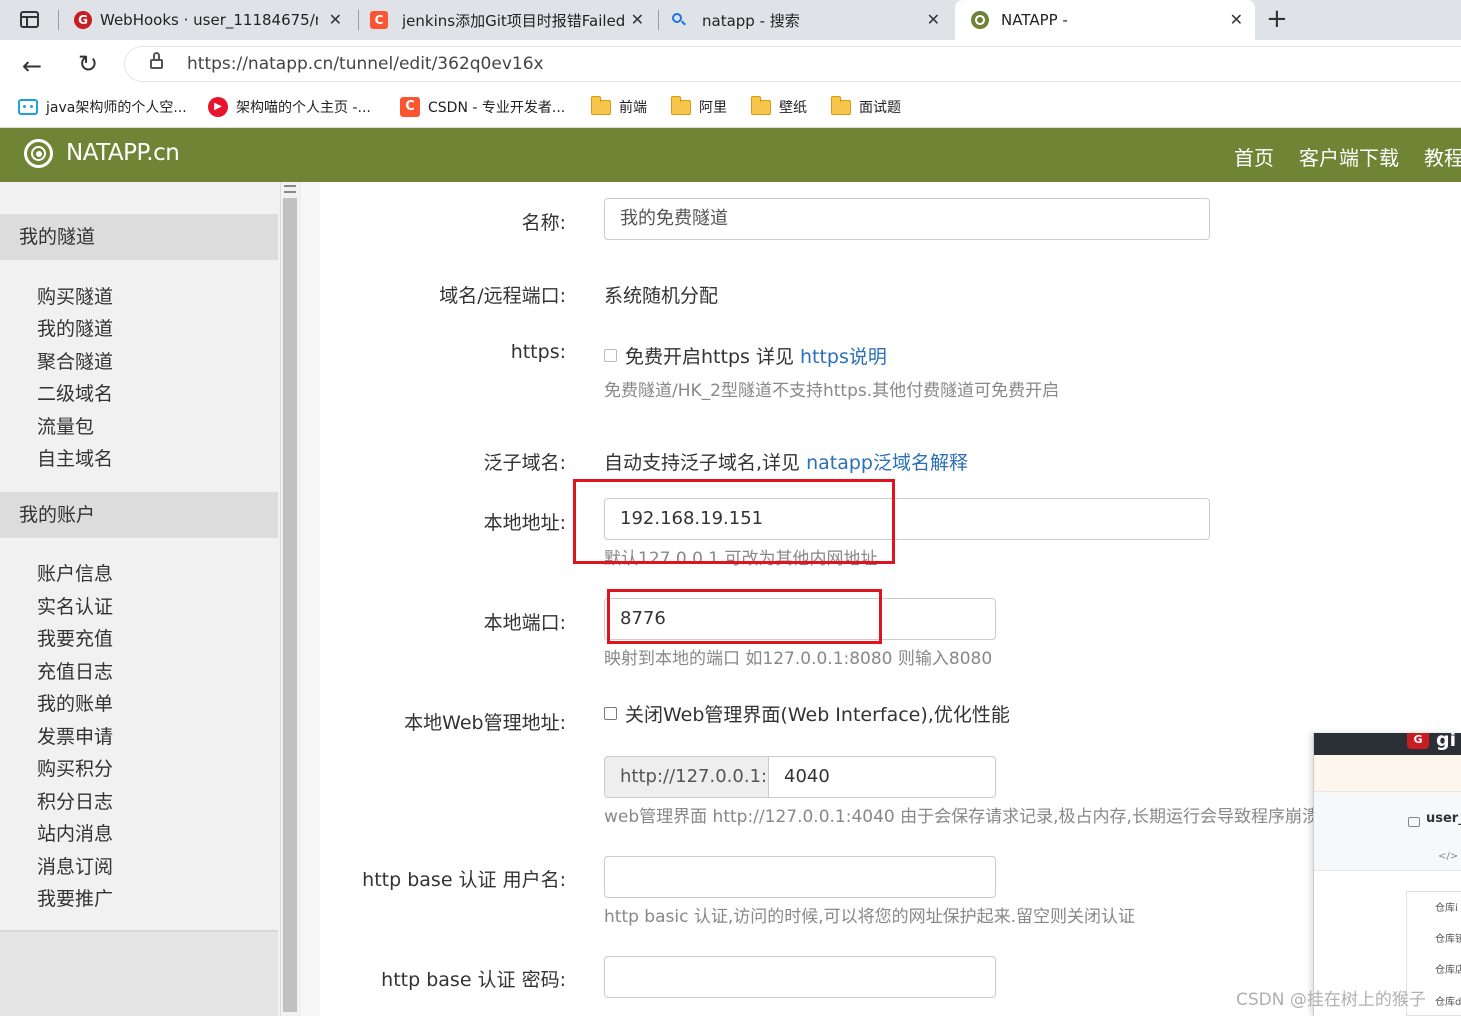  Describe the element at coordinates (524, 463) in the screenshot. I see `wildcard-label: 泛子域名:` at that location.